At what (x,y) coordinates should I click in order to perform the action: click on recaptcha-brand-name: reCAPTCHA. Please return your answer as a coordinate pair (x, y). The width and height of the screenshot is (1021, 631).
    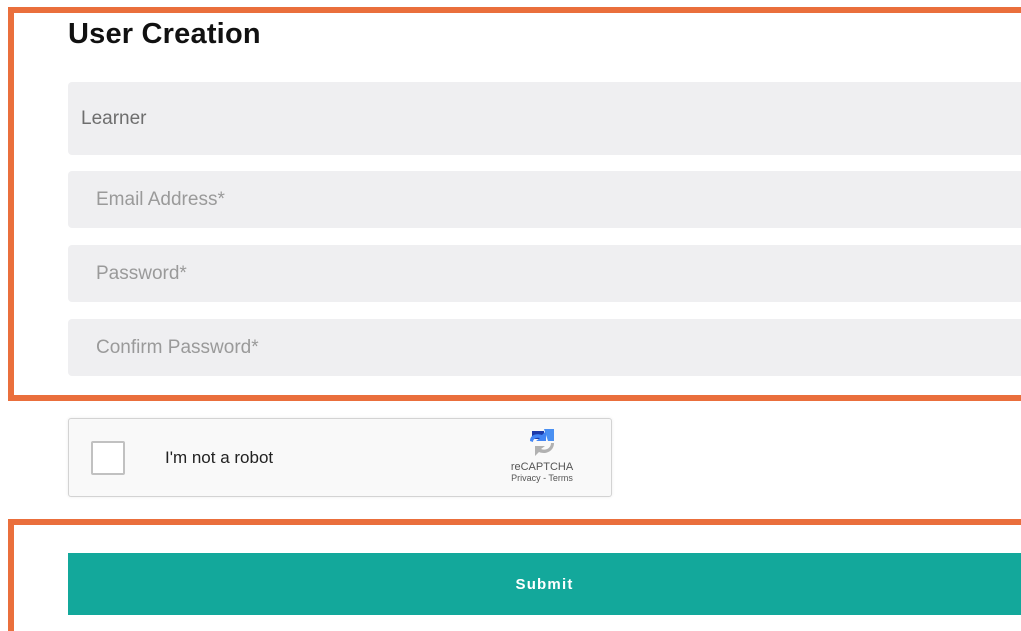
    Looking at the image, I should click on (542, 467).